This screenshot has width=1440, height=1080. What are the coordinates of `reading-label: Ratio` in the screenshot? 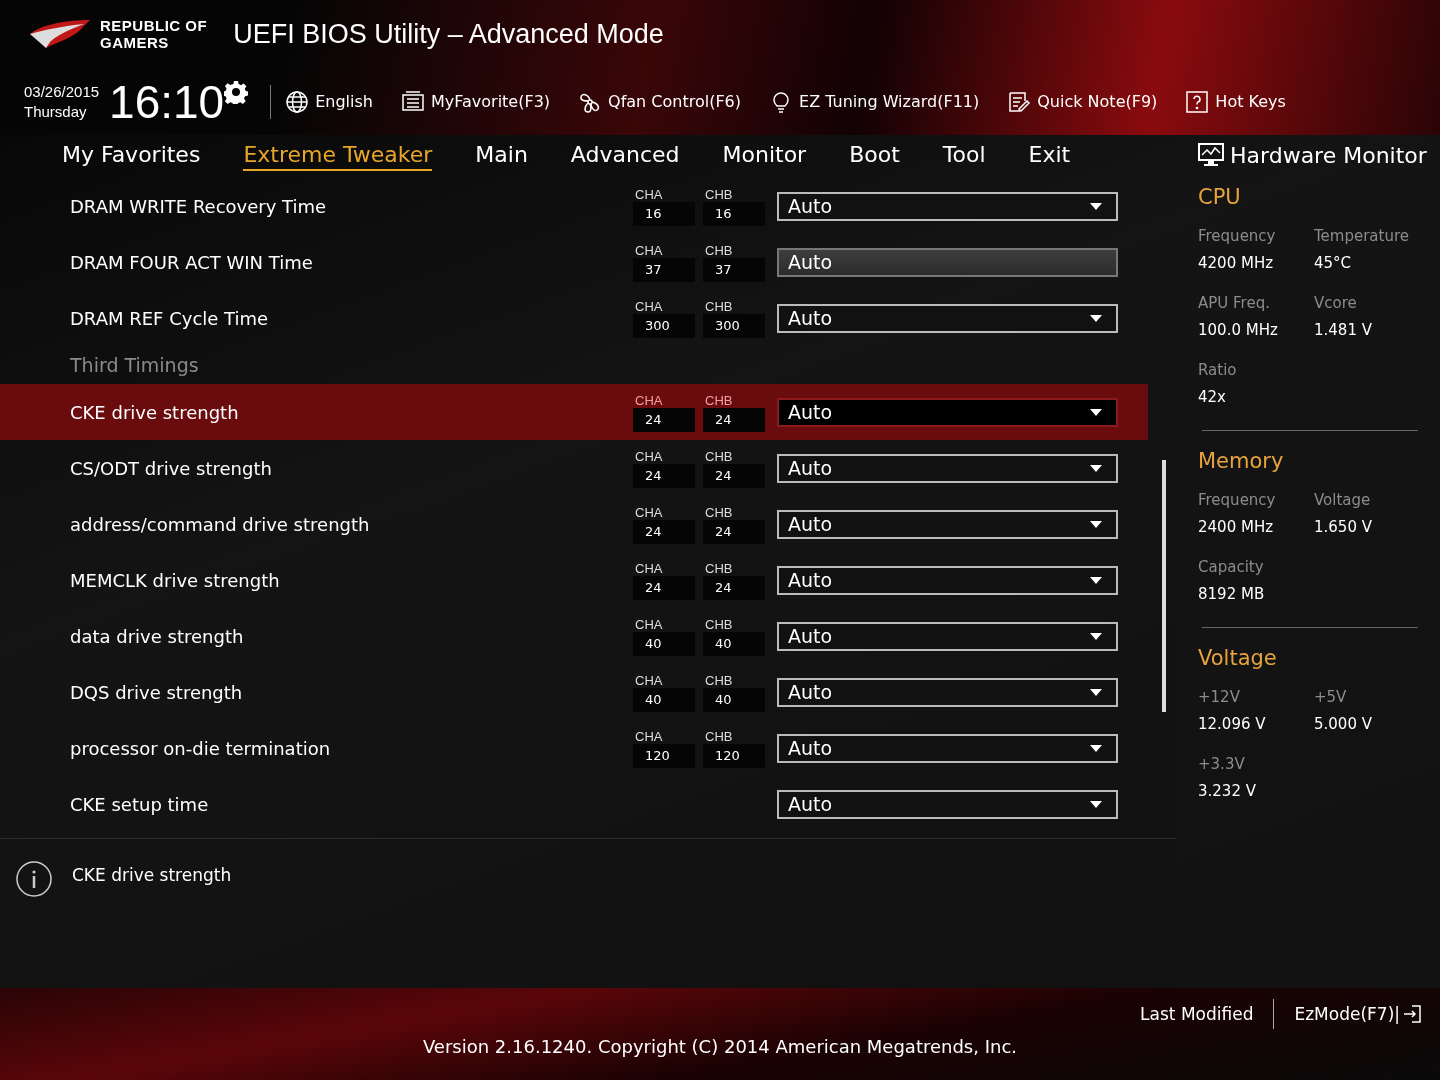 It's located at (1218, 370).